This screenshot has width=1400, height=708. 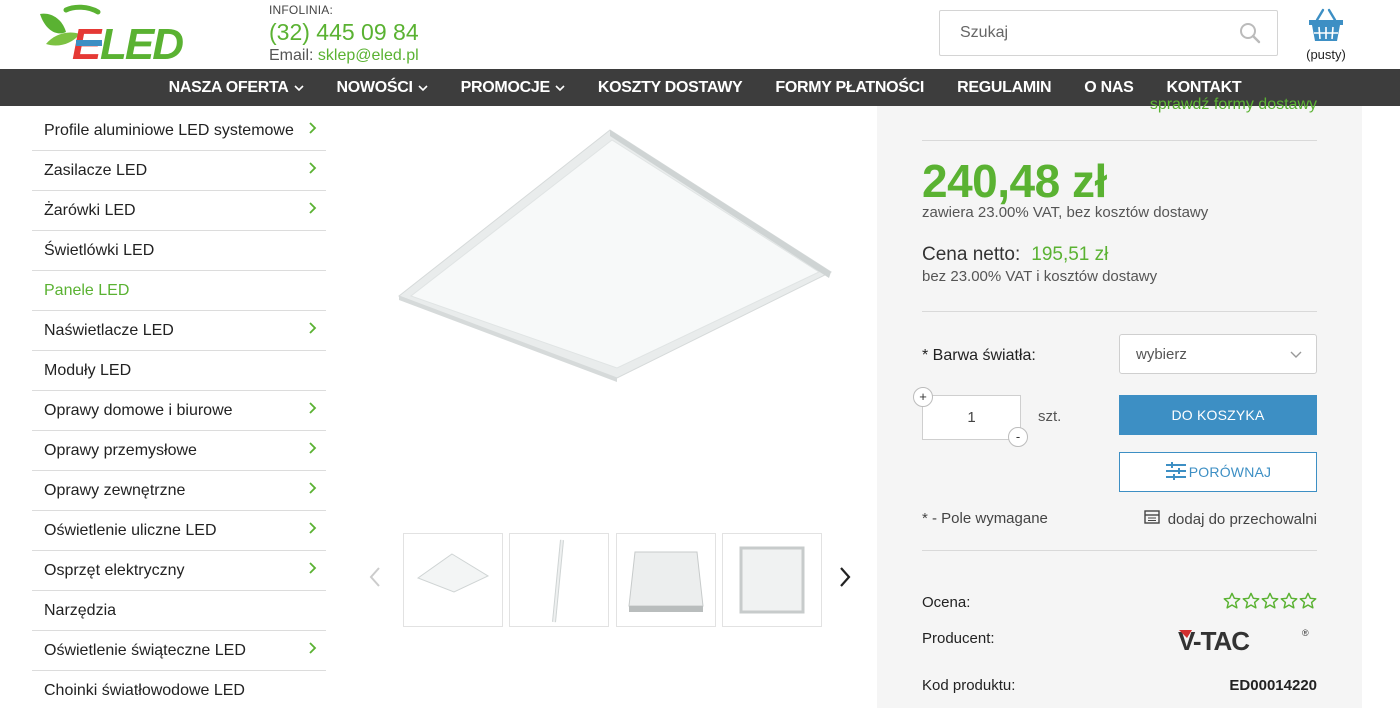 I want to click on sidebar-item: Panele LED, so click(x=179, y=291).